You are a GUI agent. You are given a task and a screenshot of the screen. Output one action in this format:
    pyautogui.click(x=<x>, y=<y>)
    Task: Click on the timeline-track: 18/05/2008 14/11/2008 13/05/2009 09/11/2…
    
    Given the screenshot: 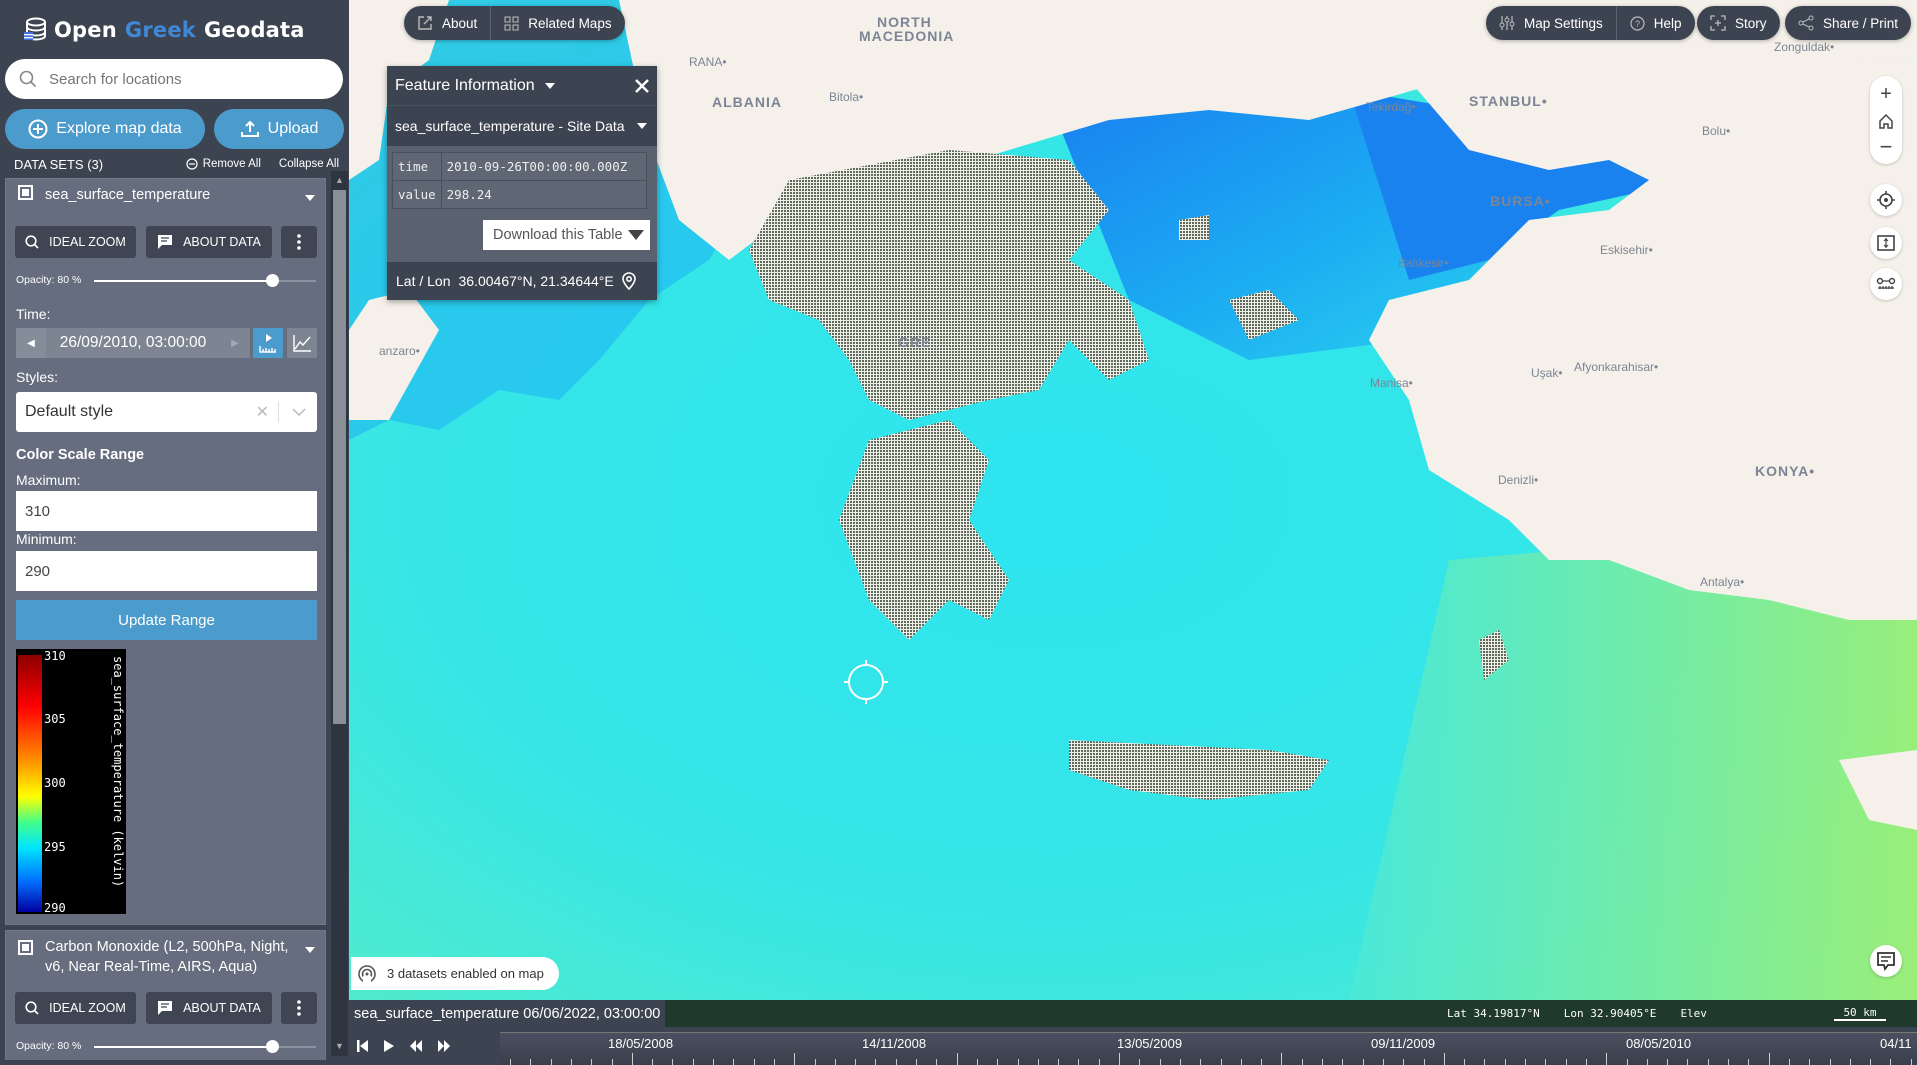 What is the action you would take?
    pyautogui.click(x=1208, y=1048)
    